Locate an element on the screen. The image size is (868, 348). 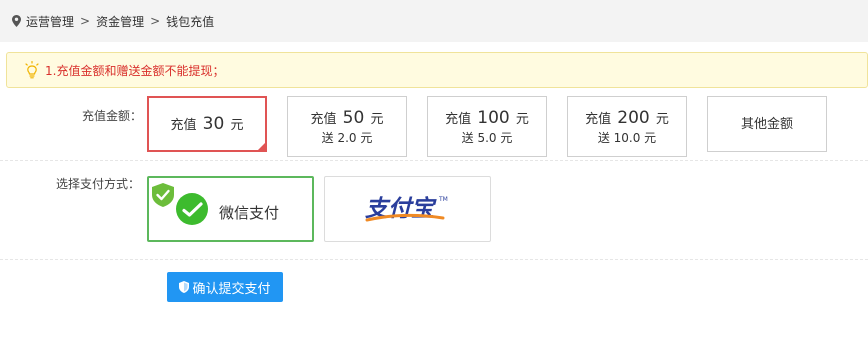
location-pin-icon is located at coordinates (16, 21).